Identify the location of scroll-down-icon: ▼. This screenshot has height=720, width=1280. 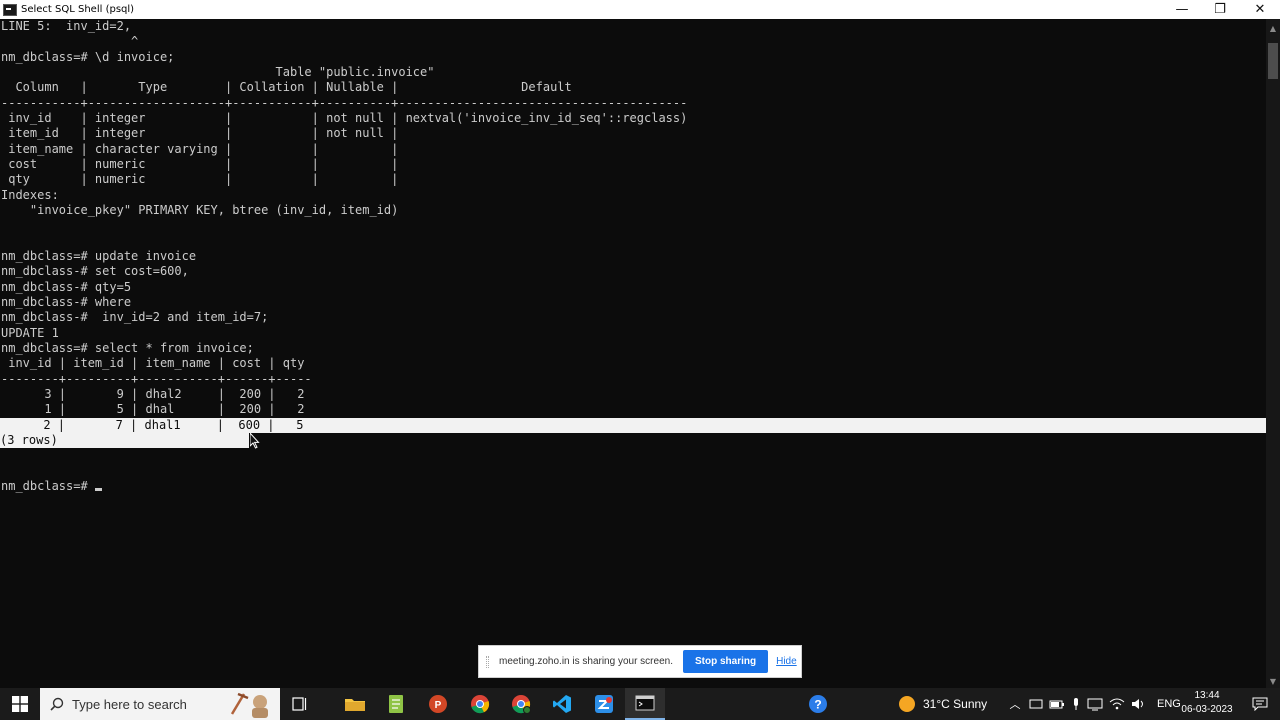
(1273, 681).